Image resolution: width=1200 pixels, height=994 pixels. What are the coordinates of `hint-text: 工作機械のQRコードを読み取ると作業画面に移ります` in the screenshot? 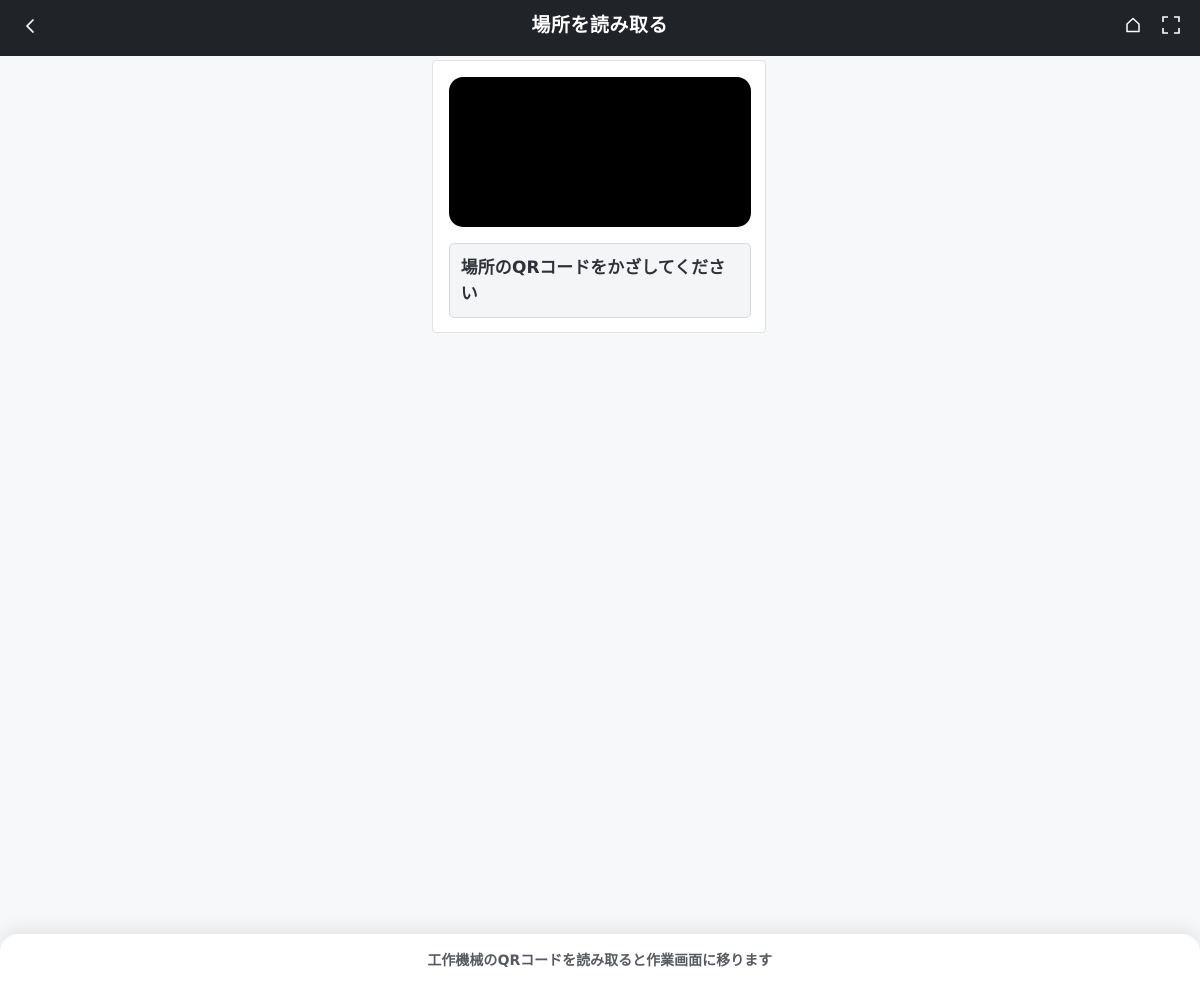 It's located at (600, 961).